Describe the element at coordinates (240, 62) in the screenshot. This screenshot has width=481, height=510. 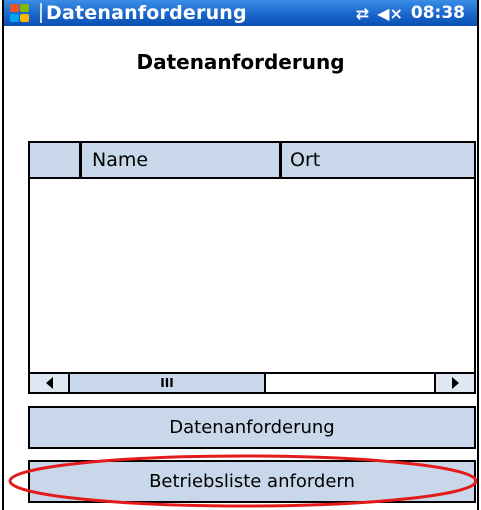
I see `page-title: Datenanforderung` at that location.